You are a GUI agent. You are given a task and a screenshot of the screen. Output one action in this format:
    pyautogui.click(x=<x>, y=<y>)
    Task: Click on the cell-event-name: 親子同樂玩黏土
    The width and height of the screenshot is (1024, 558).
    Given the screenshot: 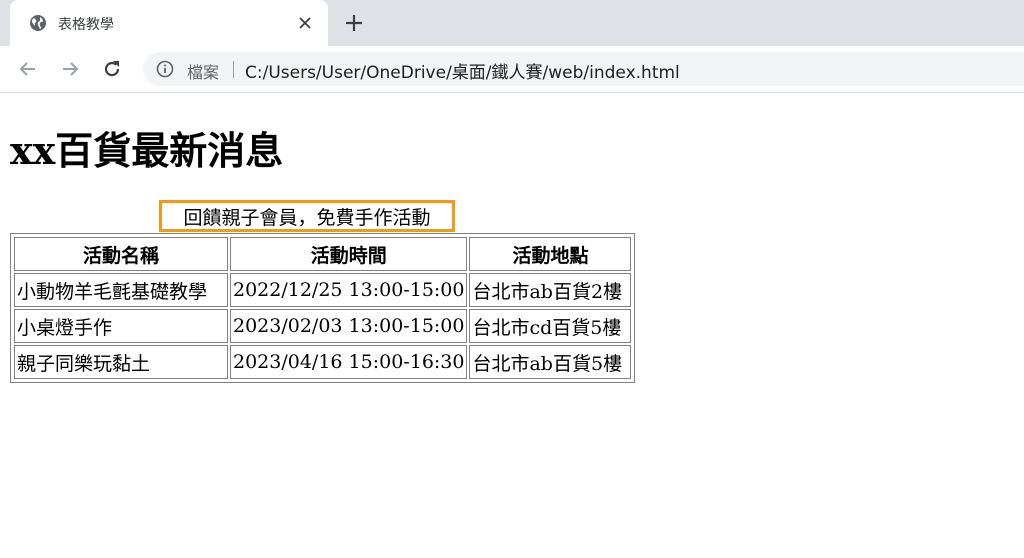 What is the action you would take?
    pyautogui.click(x=121, y=362)
    